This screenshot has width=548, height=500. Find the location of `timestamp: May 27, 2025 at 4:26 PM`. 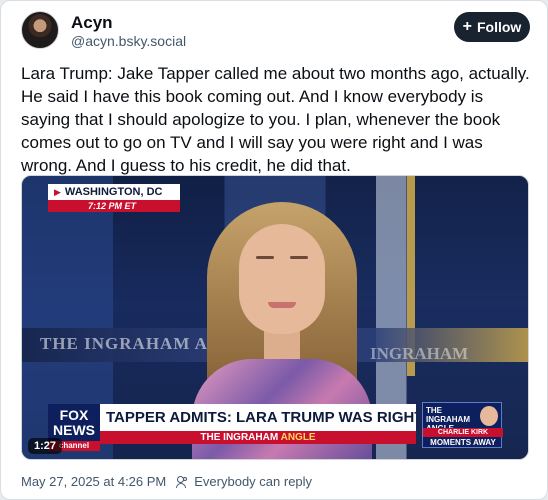

timestamp: May 27, 2025 at 4:26 PM is located at coordinates (93, 481).